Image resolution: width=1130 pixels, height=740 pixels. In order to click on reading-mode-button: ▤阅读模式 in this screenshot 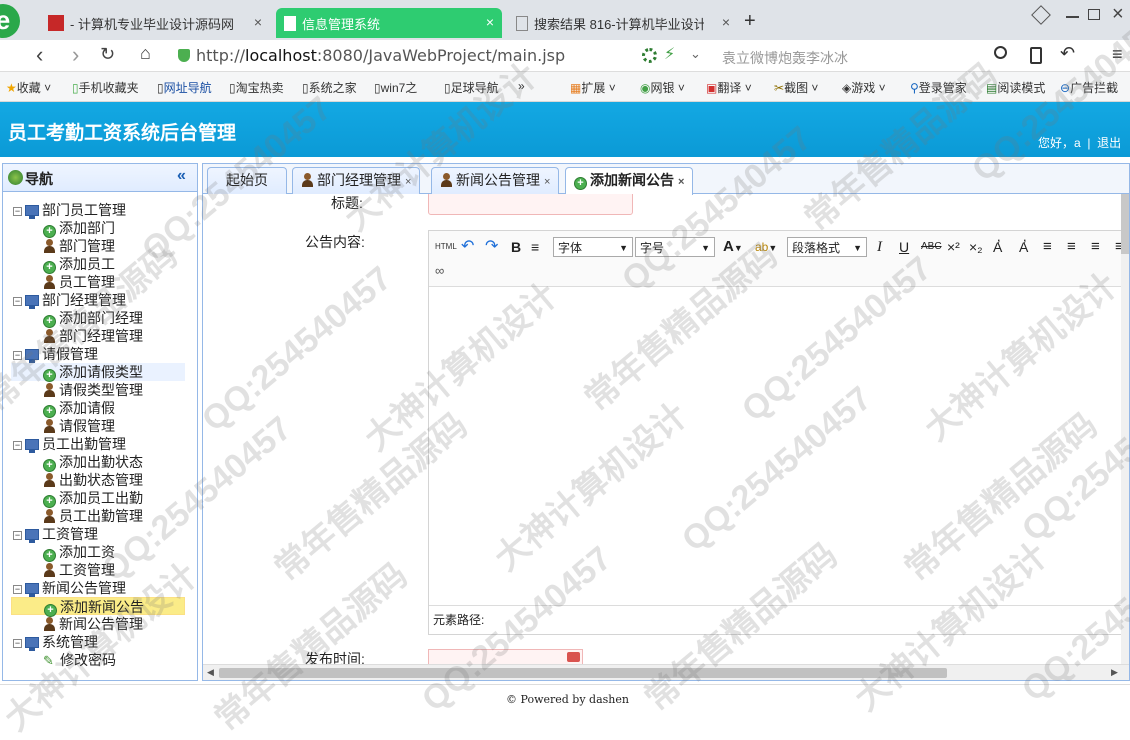, I will do `click(1015, 87)`.